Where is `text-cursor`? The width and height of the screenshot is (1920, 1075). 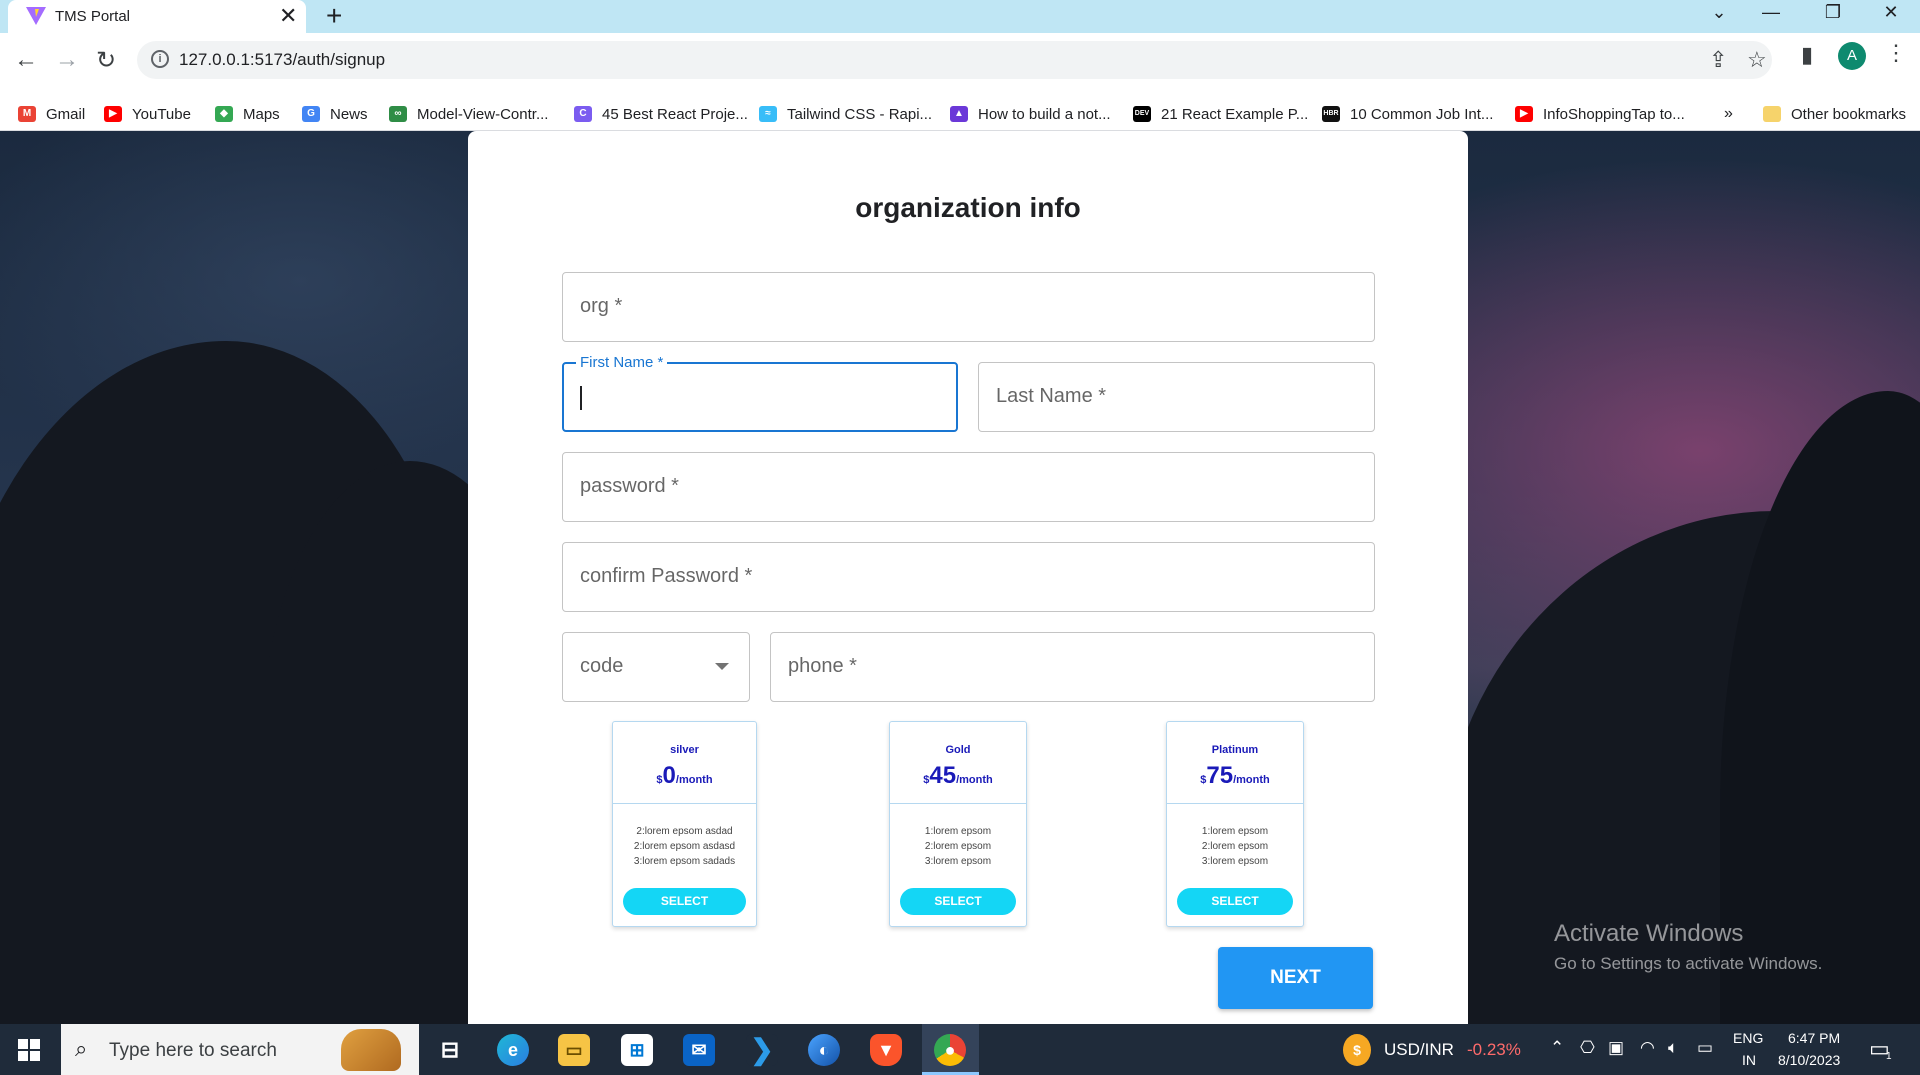
text-cursor is located at coordinates (581, 398).